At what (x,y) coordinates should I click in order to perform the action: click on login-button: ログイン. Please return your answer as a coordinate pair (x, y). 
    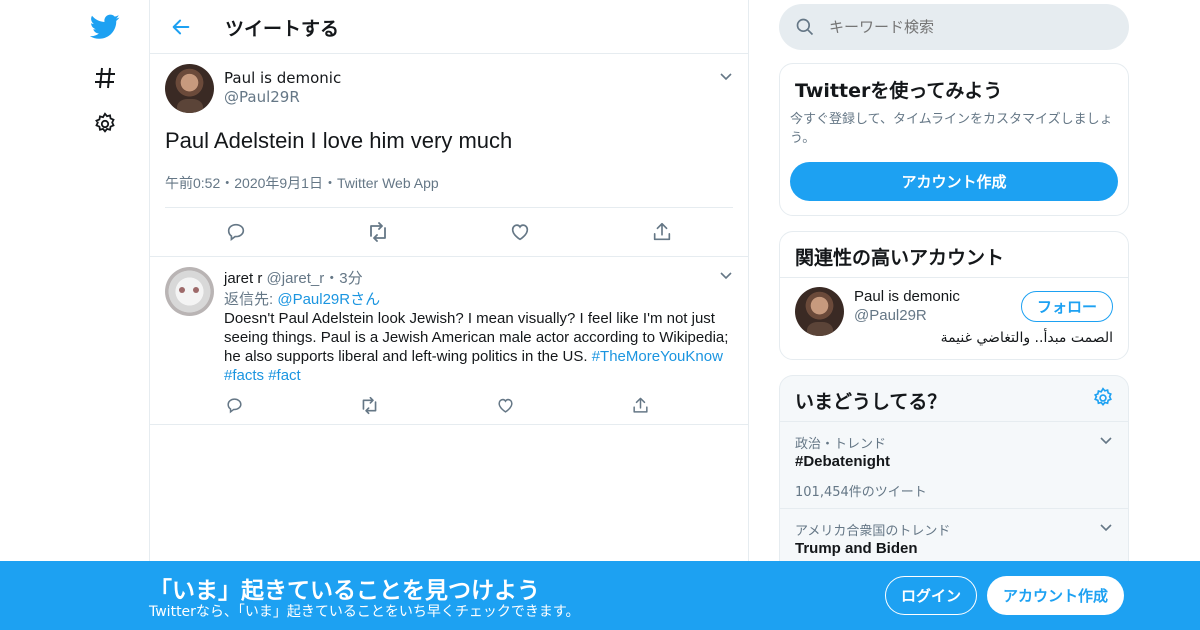
    Looking at the image, I should click on (931, 595).